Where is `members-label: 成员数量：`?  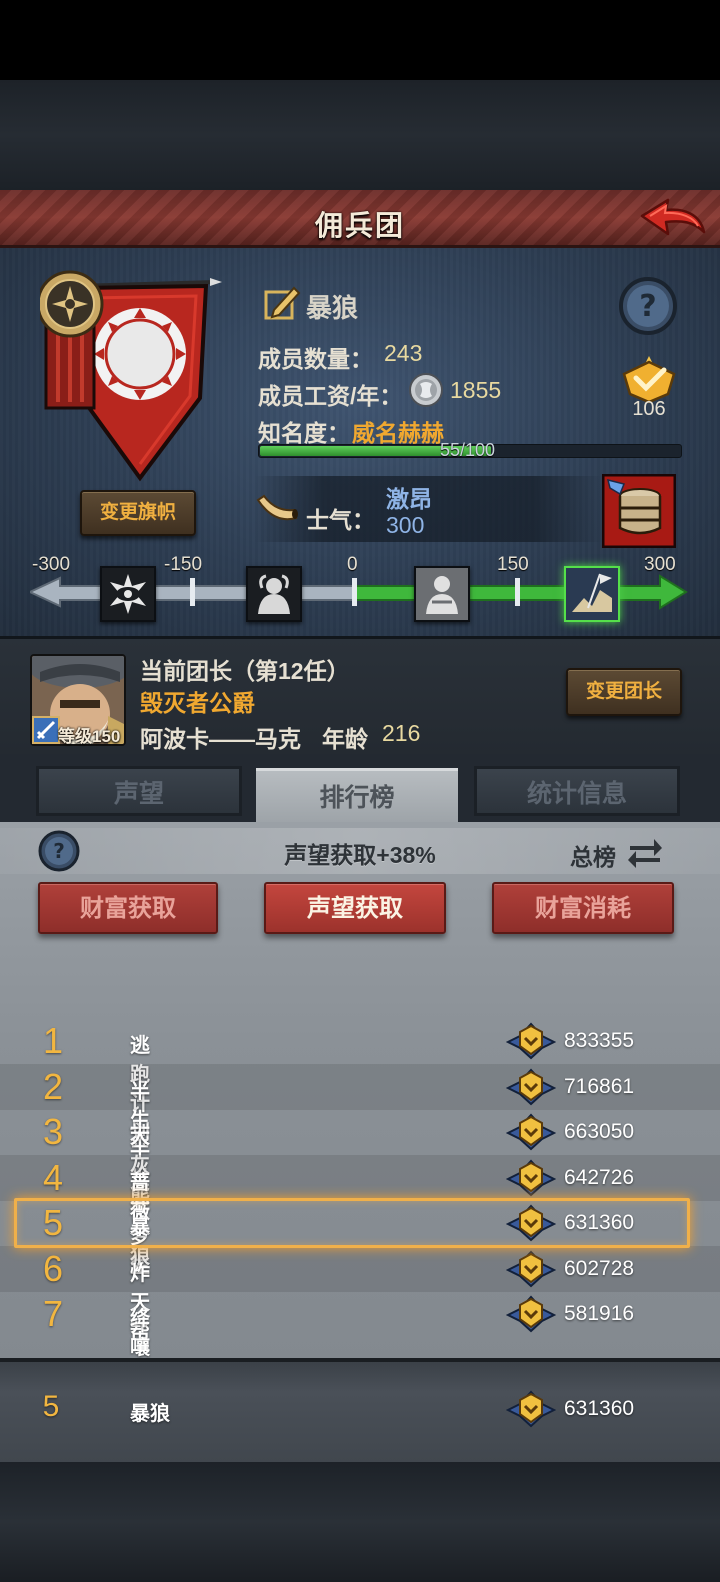
members-label: 成员数量： is located at coordinates (315, 359).